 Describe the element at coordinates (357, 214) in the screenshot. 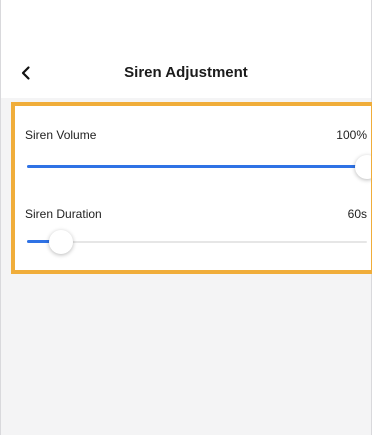

I see `siren-duration-value: 60s` at that location.